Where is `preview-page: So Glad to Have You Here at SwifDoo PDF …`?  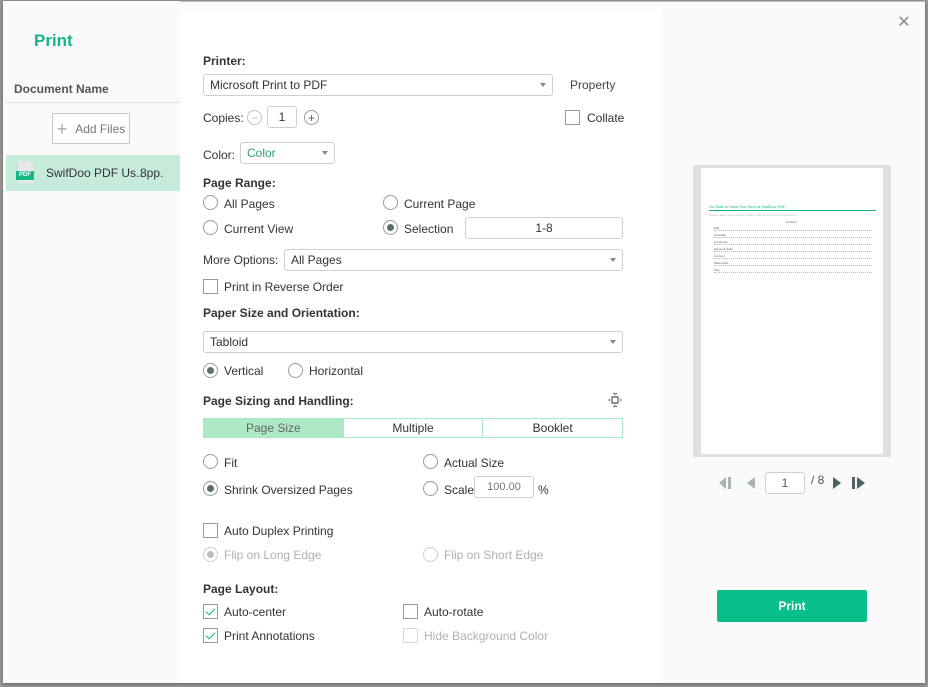 preview-page: So Glad to Have You Here at SwifDoo PDF … is located at coordinates (792, 311).